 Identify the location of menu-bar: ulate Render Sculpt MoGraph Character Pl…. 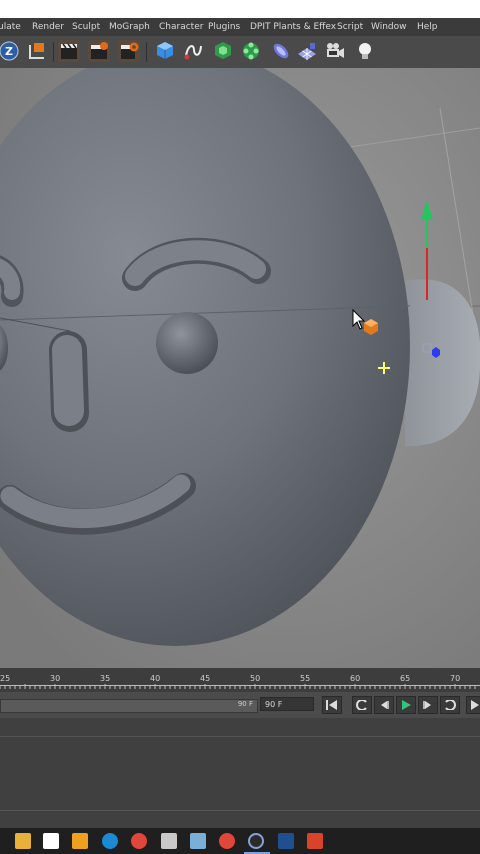
(240, 27).